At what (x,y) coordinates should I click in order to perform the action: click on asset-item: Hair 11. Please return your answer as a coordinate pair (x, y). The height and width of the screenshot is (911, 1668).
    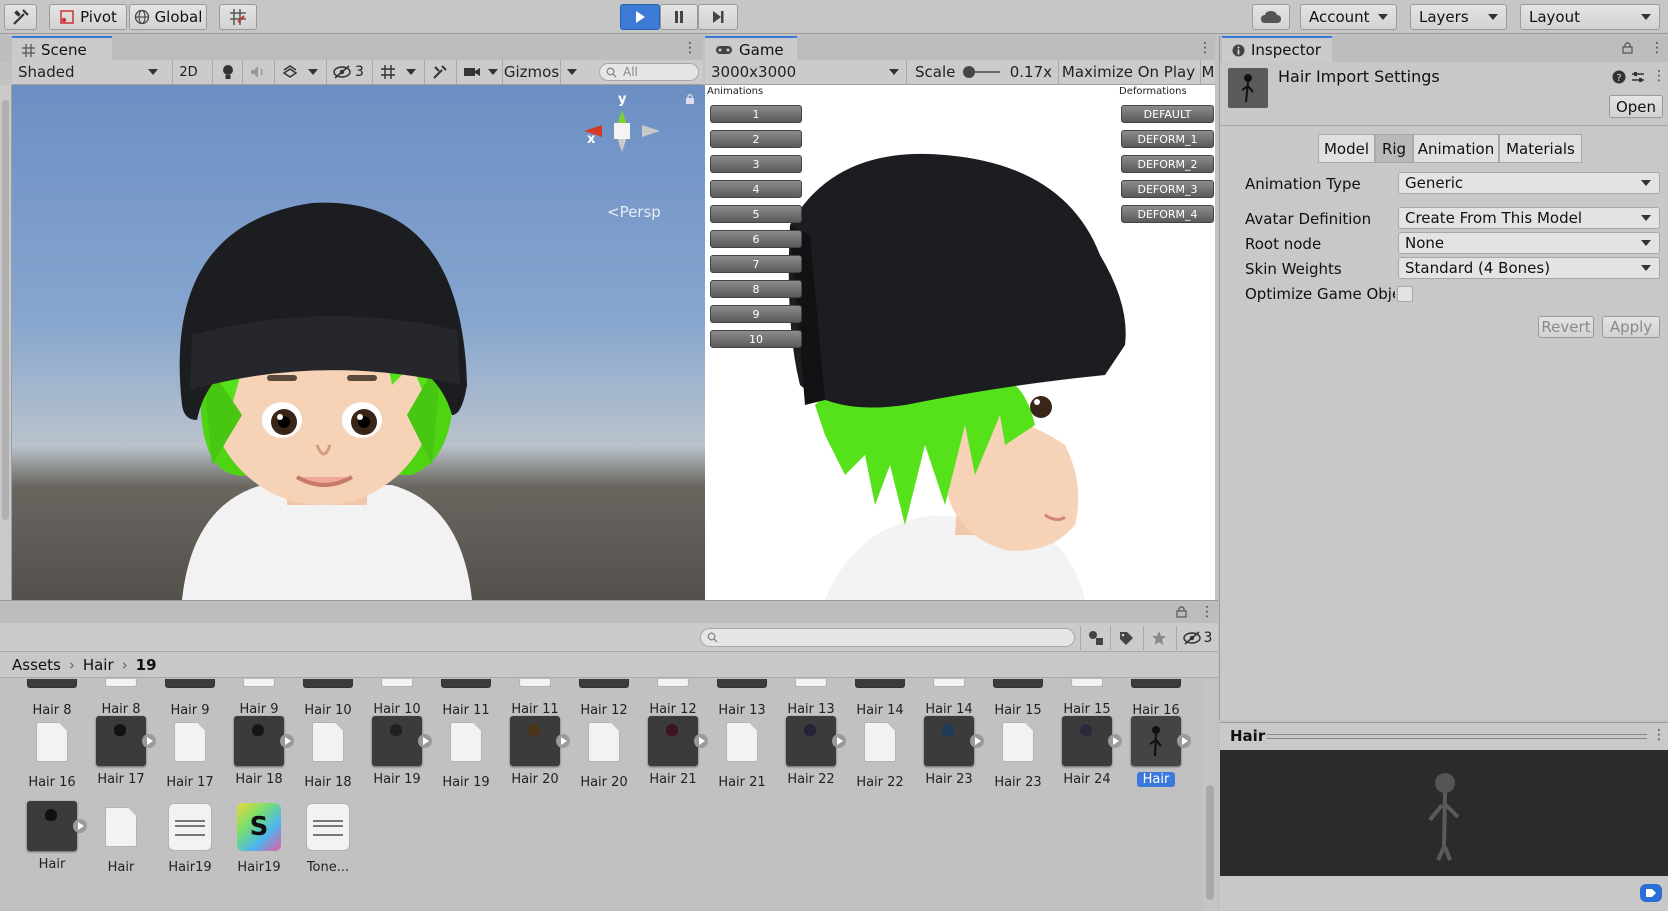
    Looking at the image, I should click on (535, 698).